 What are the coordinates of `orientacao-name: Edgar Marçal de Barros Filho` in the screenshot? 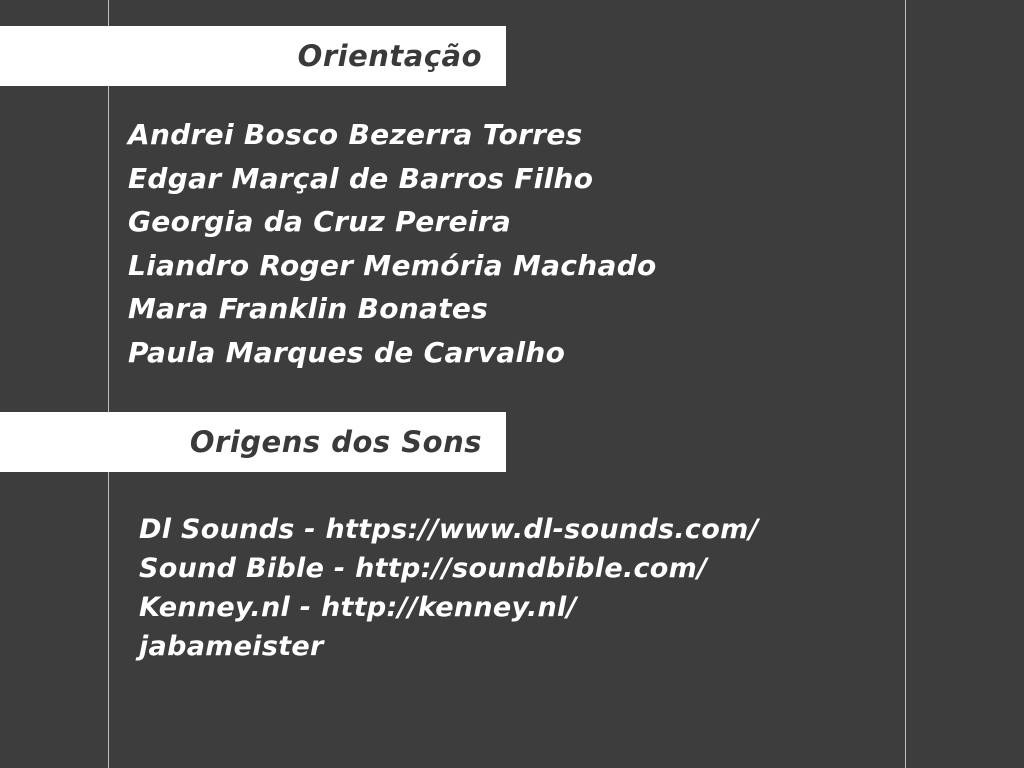 It's located at (361, 178).